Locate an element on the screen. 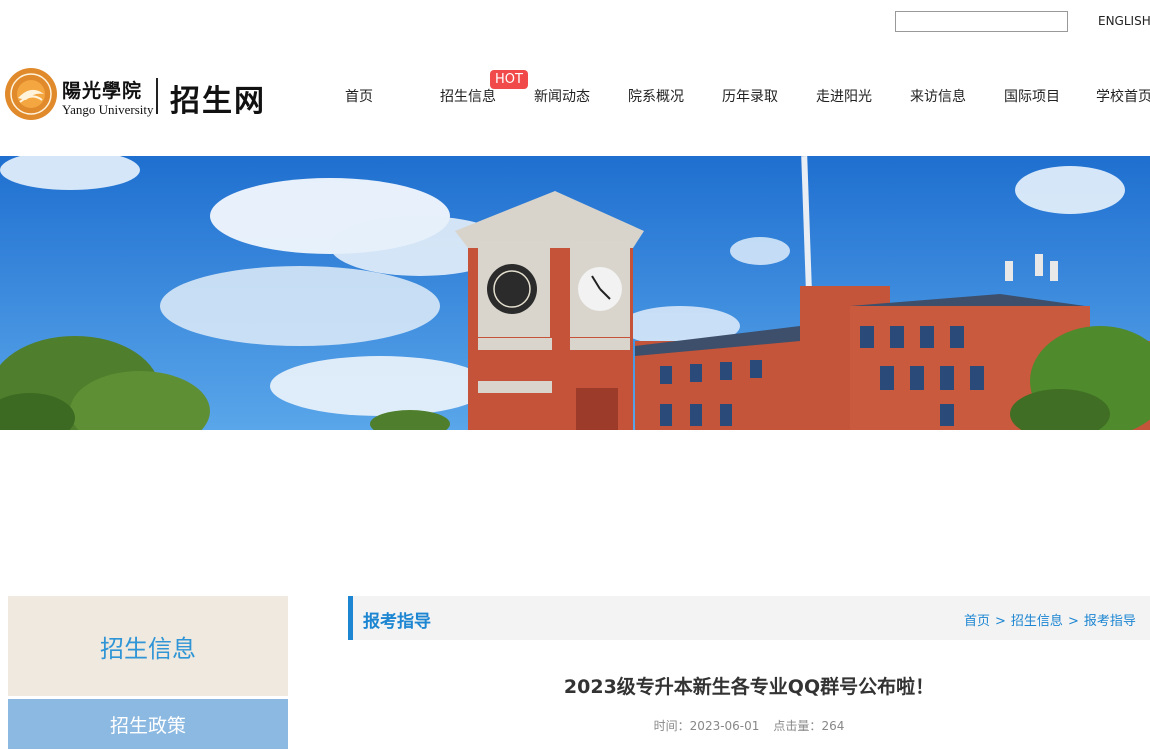 This screenshot has width=1150, height=750. article-time: 2023-06-01 is located at coordinates (724, 726).